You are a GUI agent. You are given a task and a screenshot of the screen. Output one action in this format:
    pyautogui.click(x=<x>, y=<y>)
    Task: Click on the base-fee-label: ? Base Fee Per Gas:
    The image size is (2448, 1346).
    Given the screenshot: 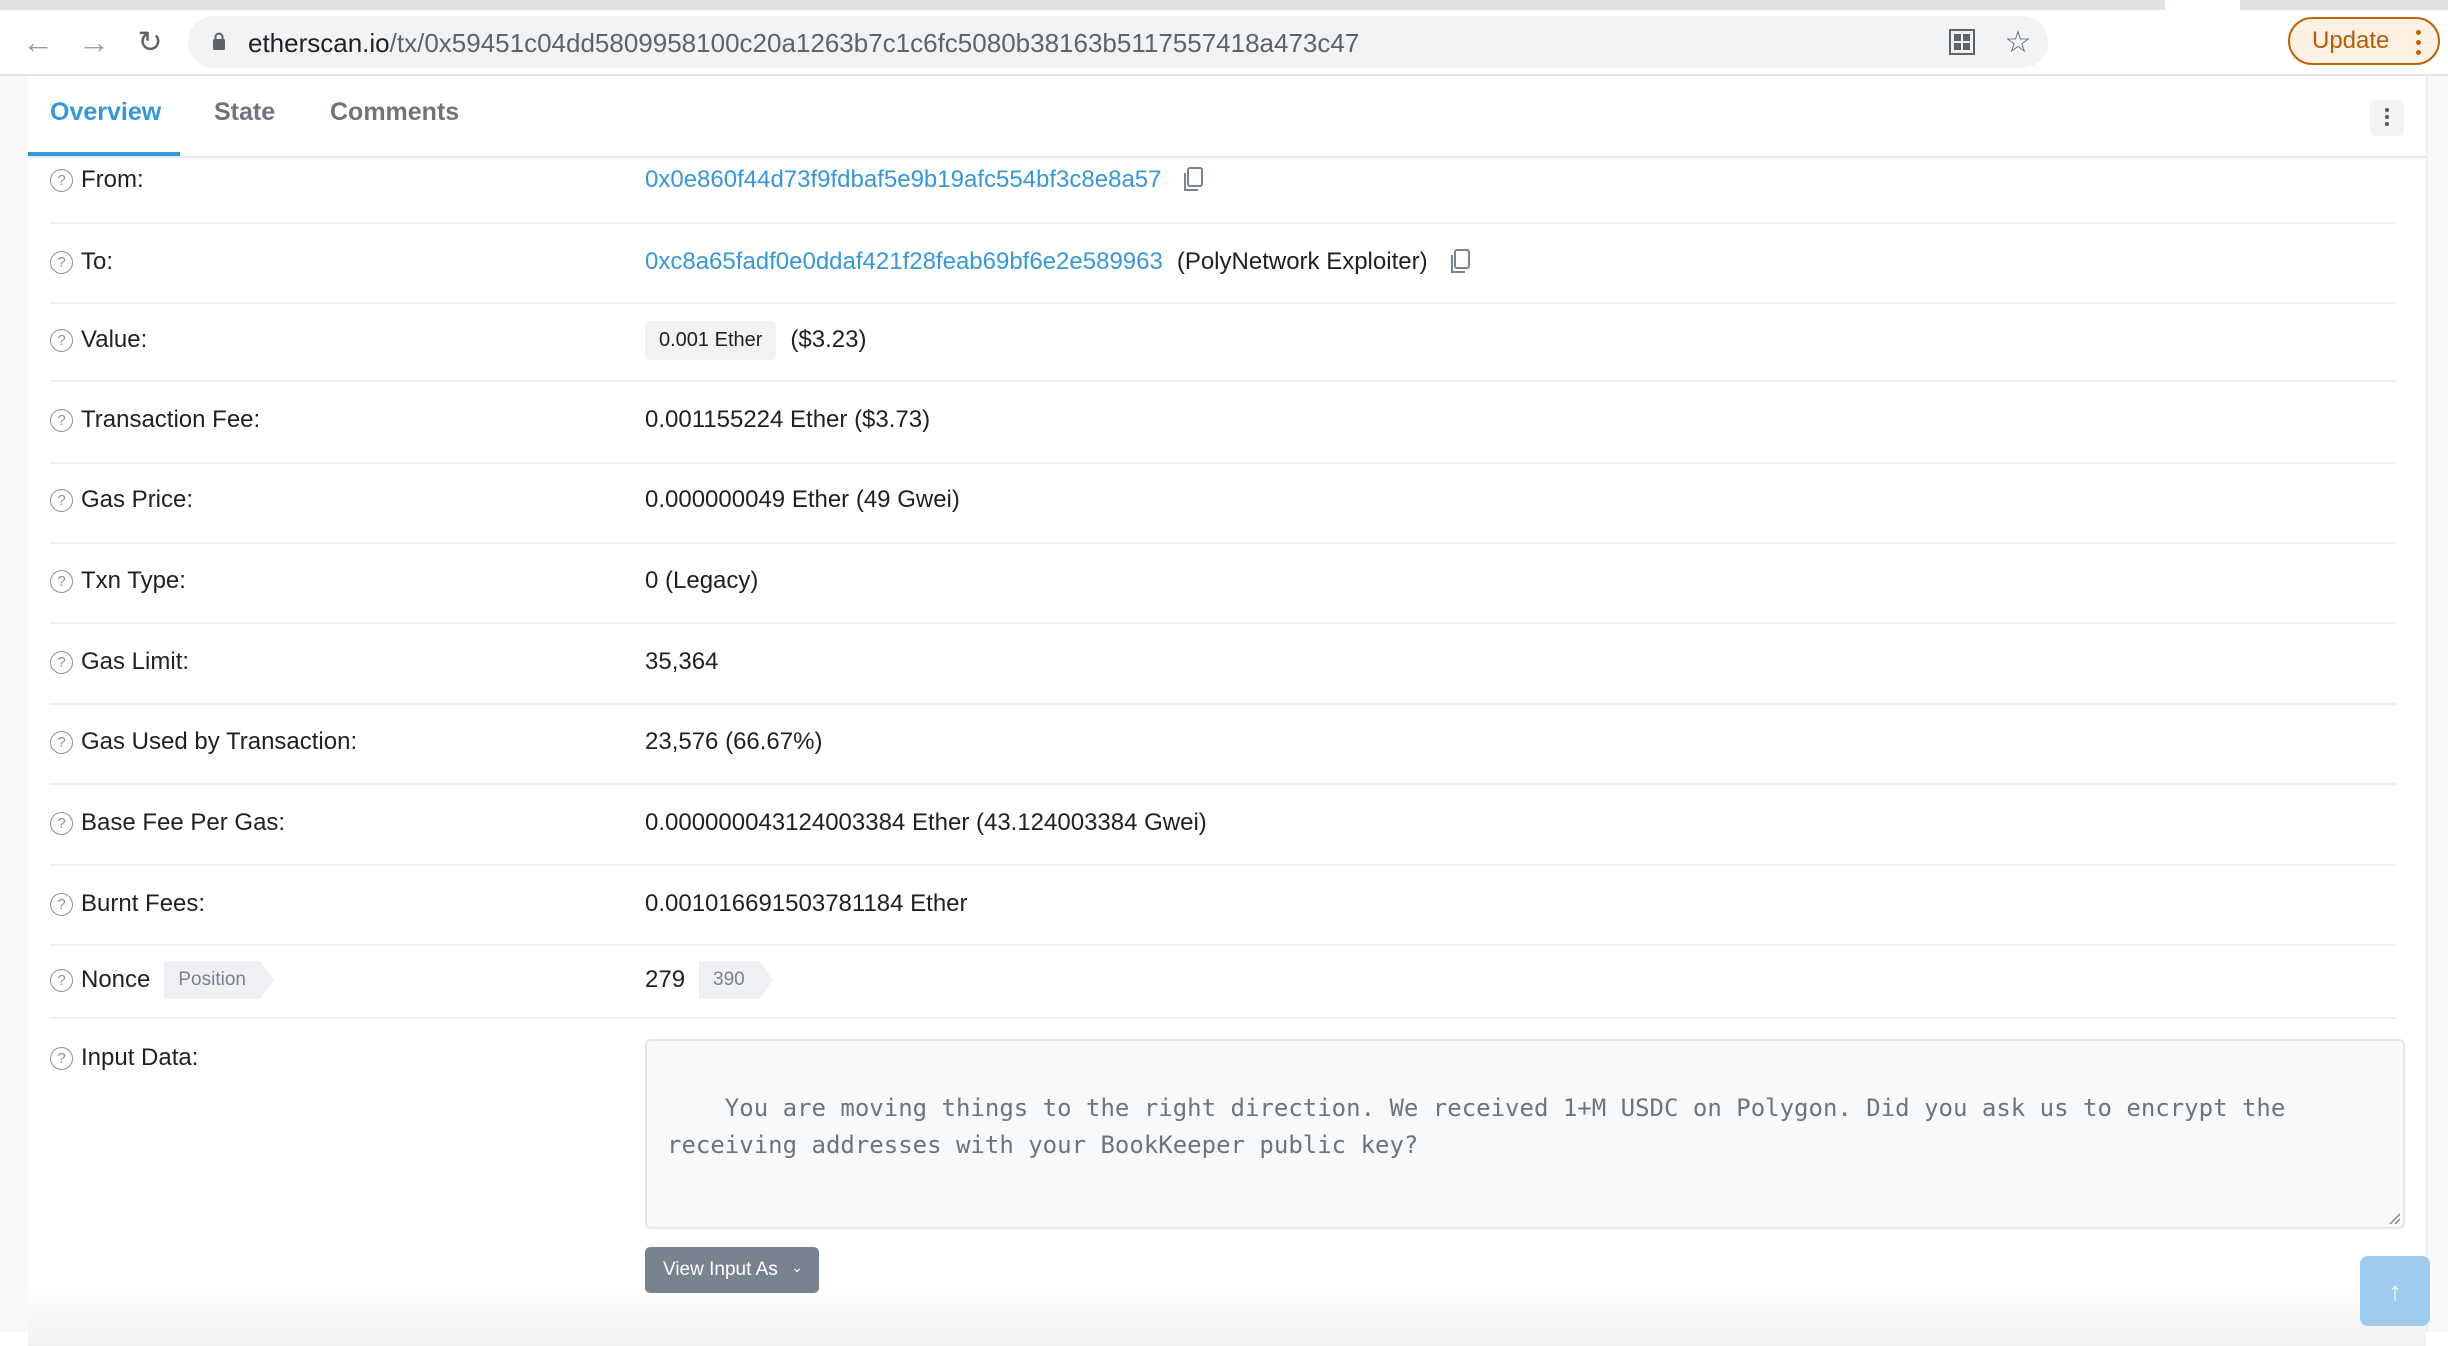 What is the action you would take?
    pyautogui.click(x=167, y=823)
    